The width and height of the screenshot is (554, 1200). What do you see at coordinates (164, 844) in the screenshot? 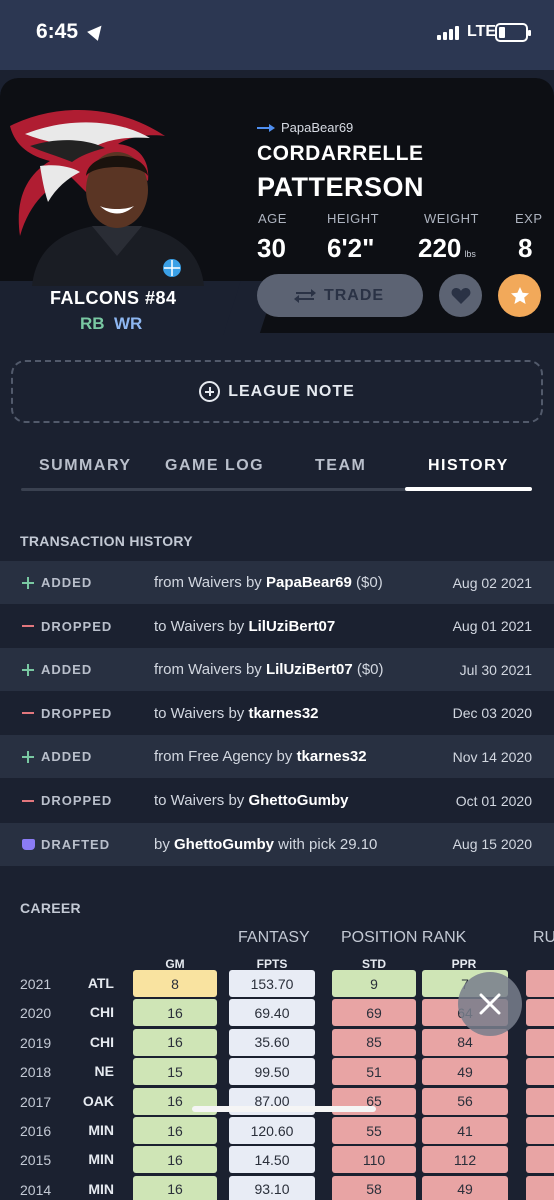
I see `transaction-prefix: by` at bounding box center [164, 844].